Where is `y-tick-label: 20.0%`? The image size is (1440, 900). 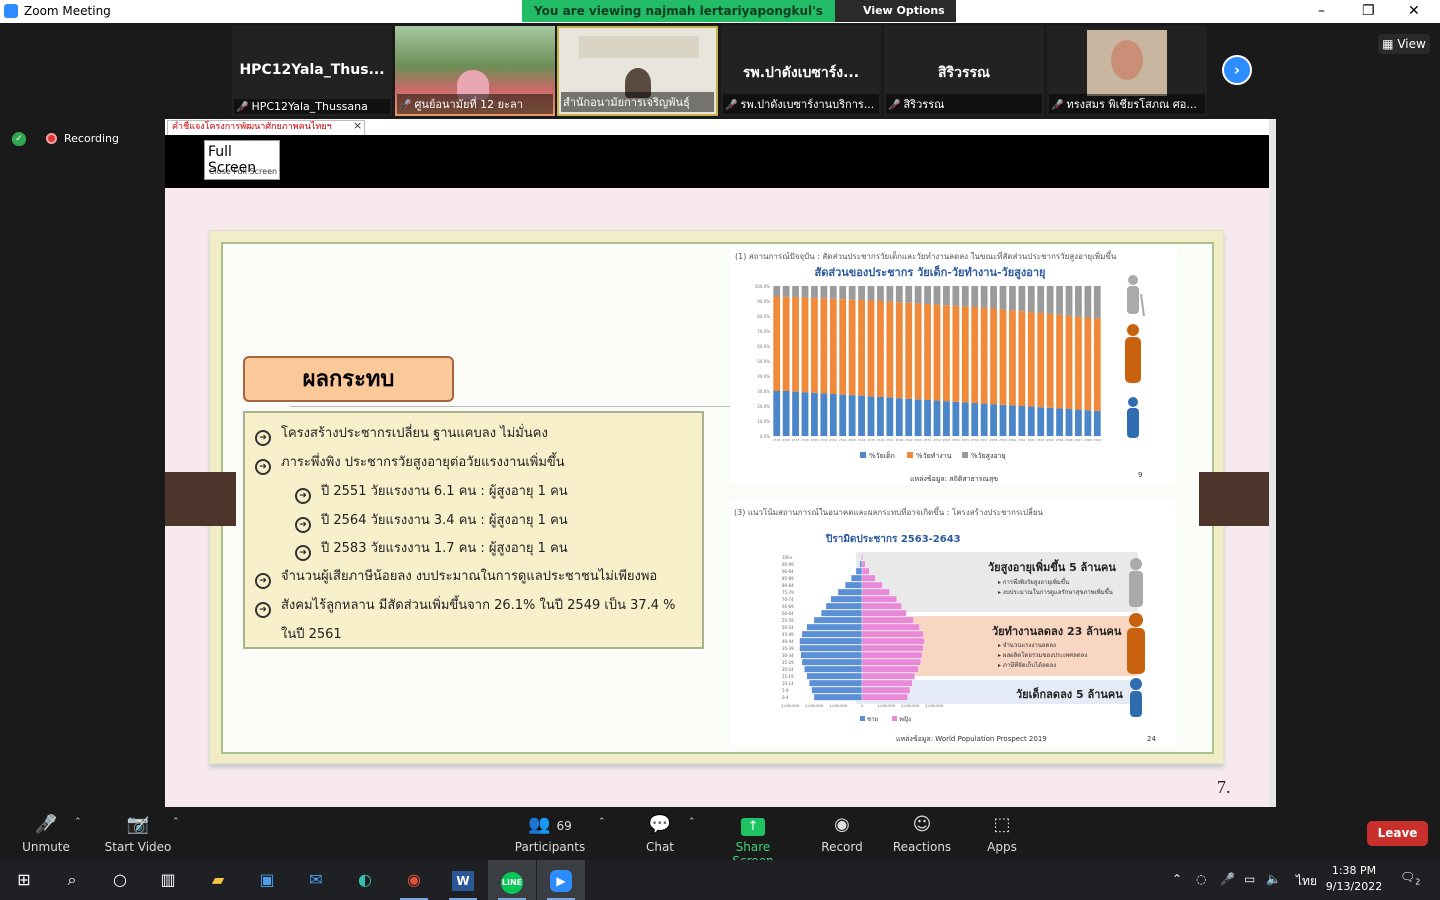
y-tick-label: 20.0% is located at coordinates (763, 406).